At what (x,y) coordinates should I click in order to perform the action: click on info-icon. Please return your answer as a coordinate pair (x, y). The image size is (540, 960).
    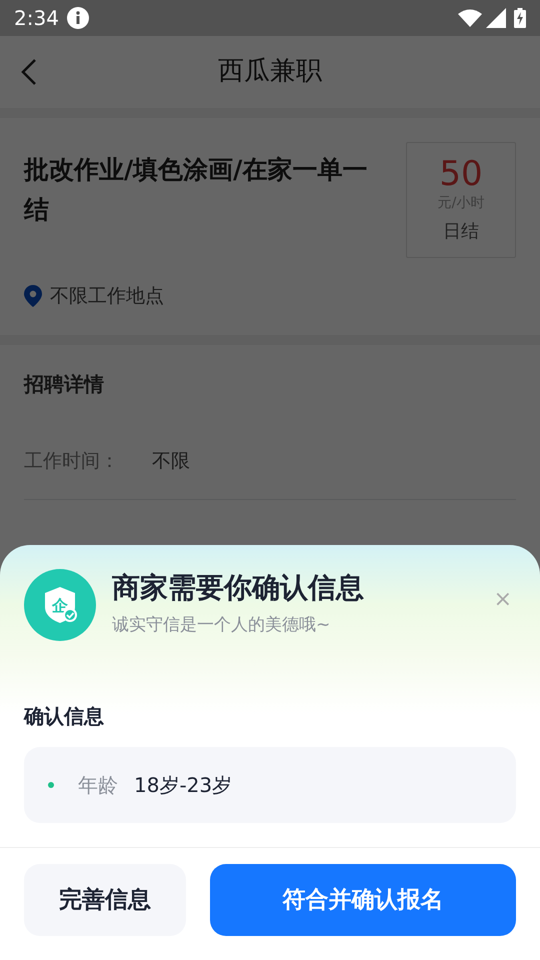
    Looking at the image, I should click on (77, 18).